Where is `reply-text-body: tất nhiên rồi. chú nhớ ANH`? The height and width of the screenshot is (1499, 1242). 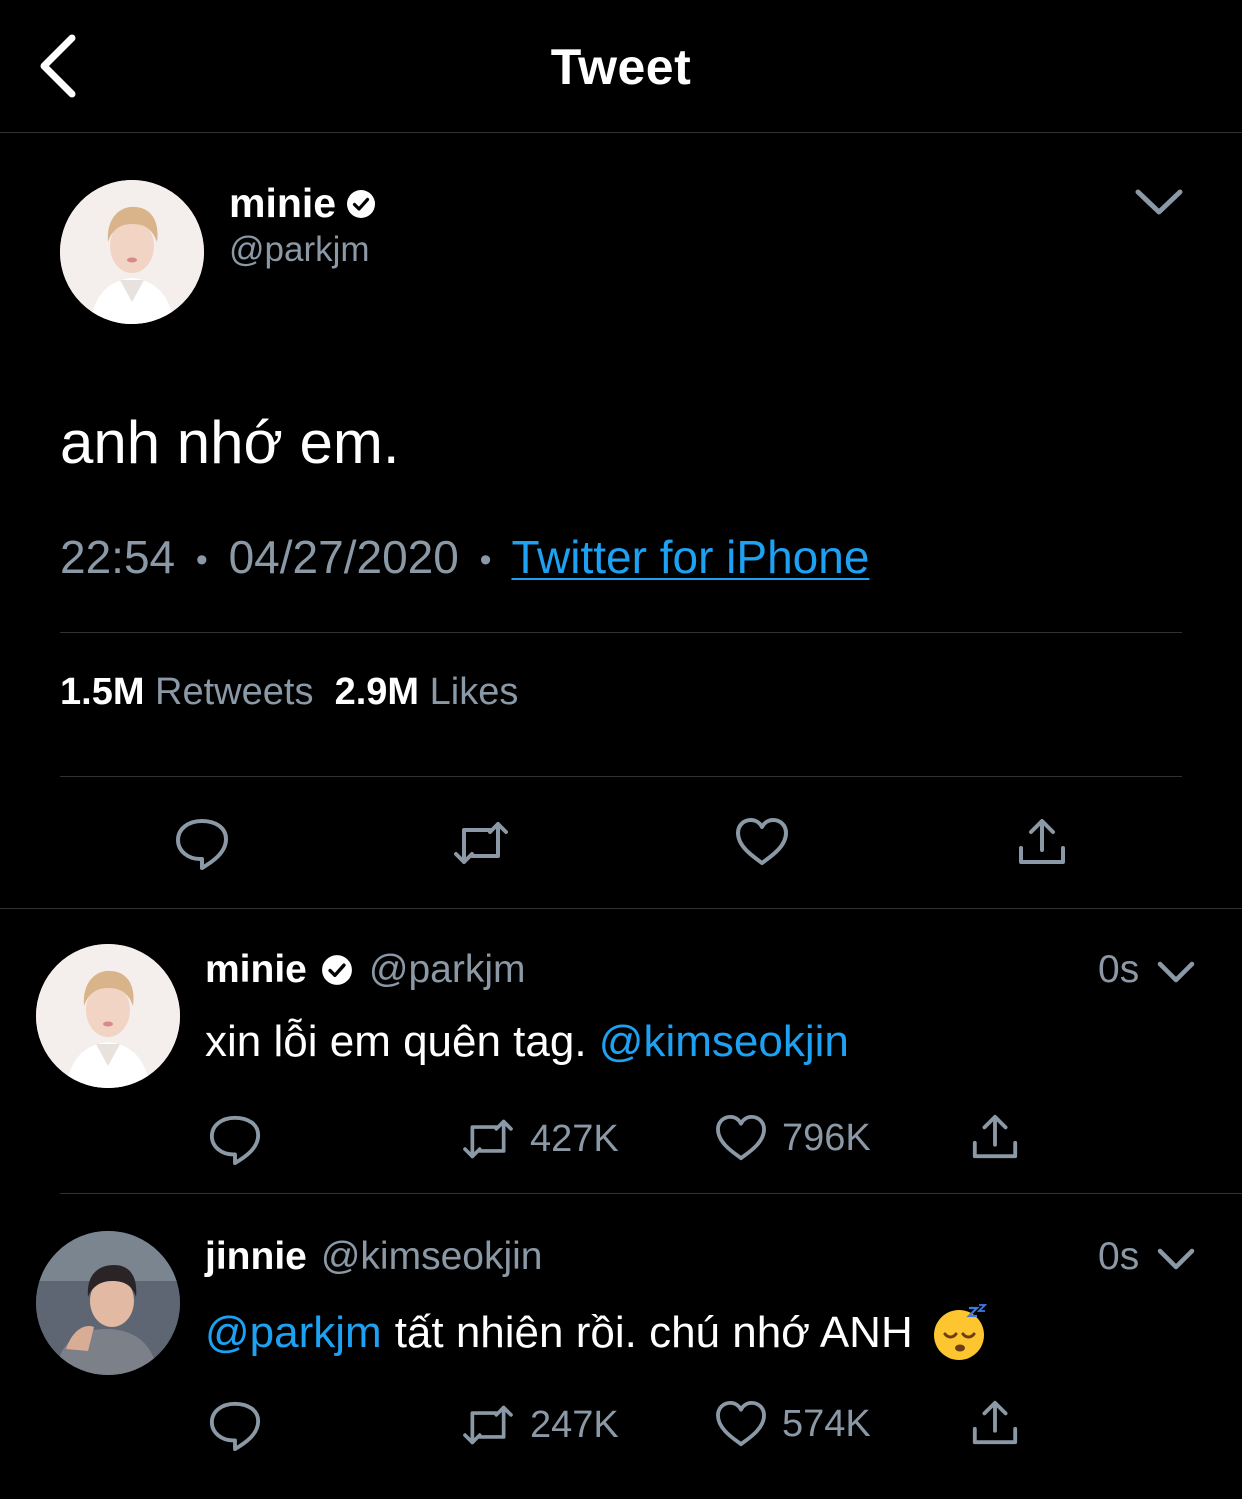
reply-text-body: tất nhiên rồi. chú nhớ ANH is located at coordinates (653, 1332).